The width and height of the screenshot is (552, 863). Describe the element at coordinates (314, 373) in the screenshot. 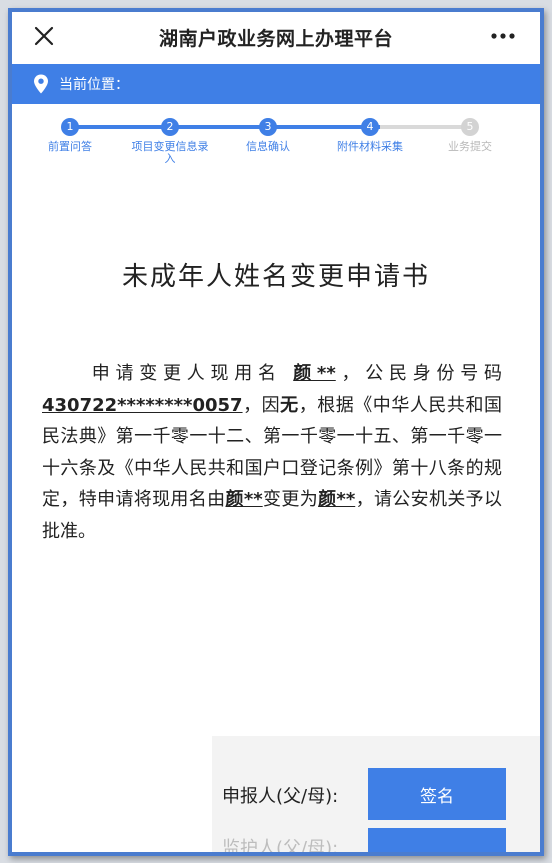

I see `current-name: 颜**` at that location.